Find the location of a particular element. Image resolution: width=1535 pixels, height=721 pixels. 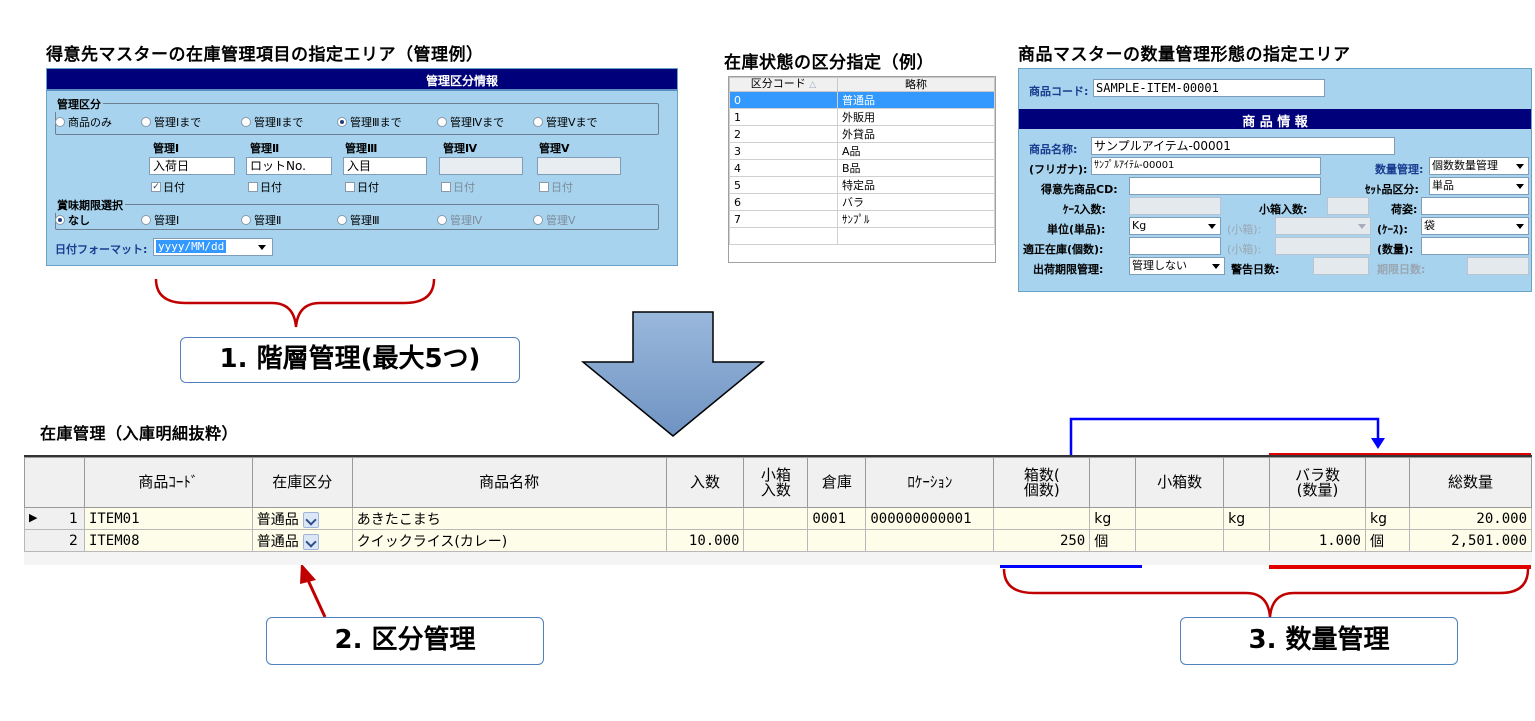

cell-soko: 0001 is located at coordinates (837, 518).